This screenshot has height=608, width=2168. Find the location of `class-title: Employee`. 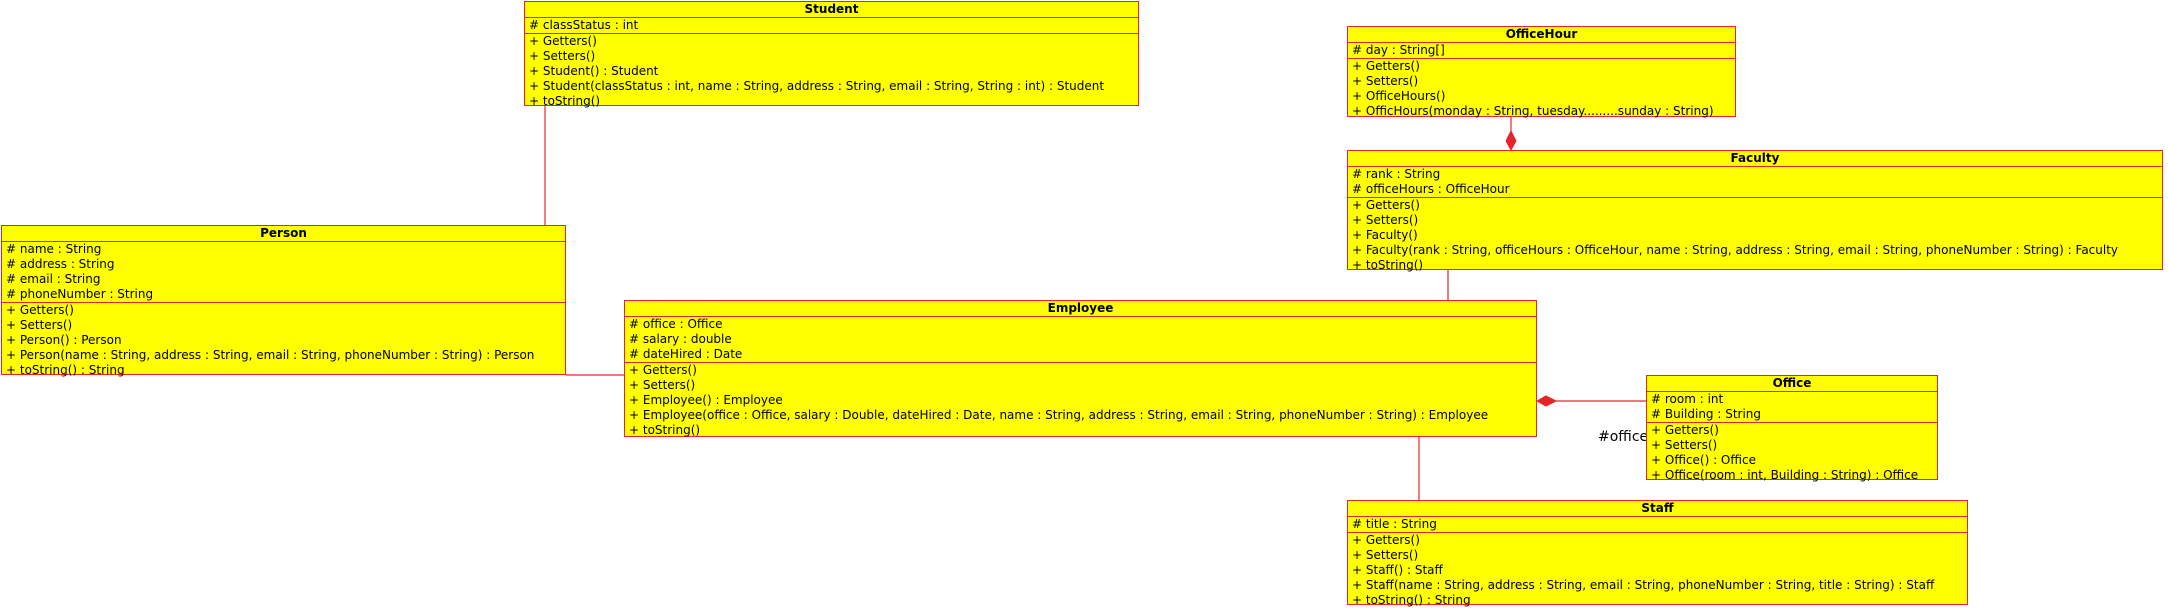

class-title: Employee is located at coordinates (1080, 309).